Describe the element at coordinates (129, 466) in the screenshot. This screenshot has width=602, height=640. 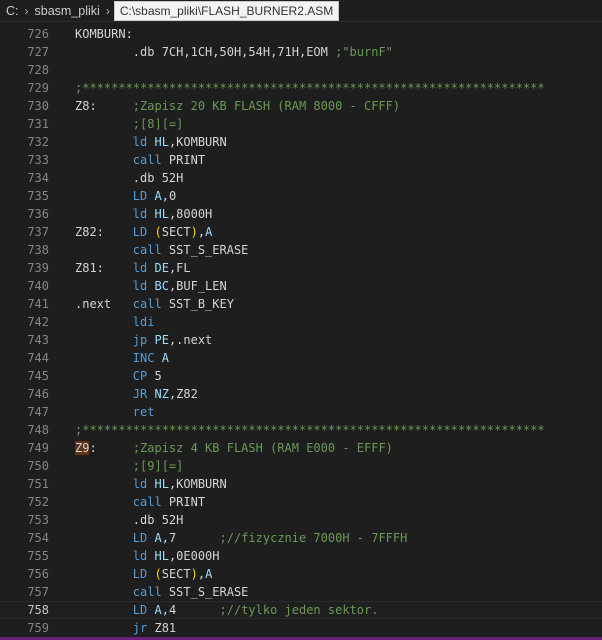
I see `code-text: ;[9][=]` at that location.